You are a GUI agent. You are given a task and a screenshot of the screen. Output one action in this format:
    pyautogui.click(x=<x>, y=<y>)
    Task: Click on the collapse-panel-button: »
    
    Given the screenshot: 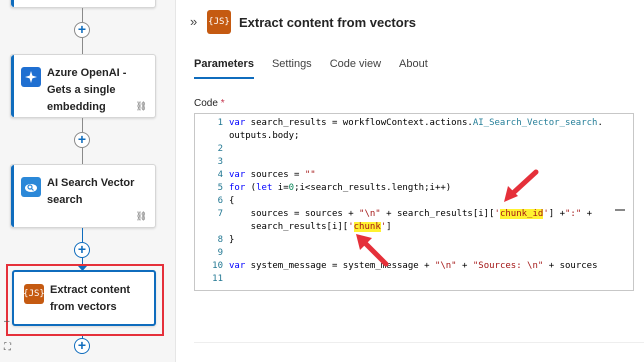 What is the action you would take?
    pyautogui.click(x=193, y=21)
    